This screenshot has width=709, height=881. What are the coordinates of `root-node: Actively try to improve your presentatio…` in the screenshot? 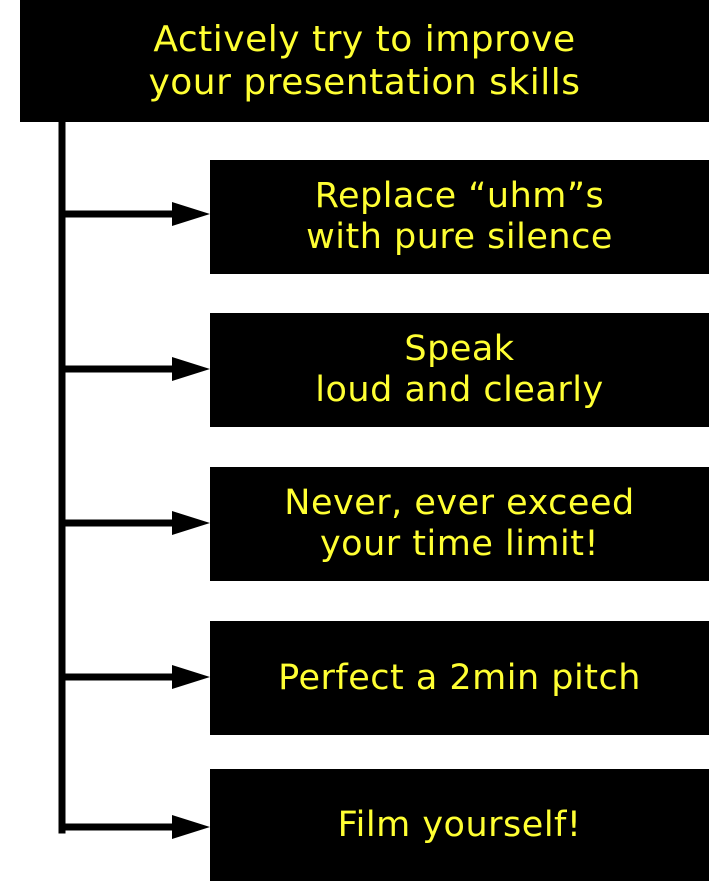 It's located at (364, 61).